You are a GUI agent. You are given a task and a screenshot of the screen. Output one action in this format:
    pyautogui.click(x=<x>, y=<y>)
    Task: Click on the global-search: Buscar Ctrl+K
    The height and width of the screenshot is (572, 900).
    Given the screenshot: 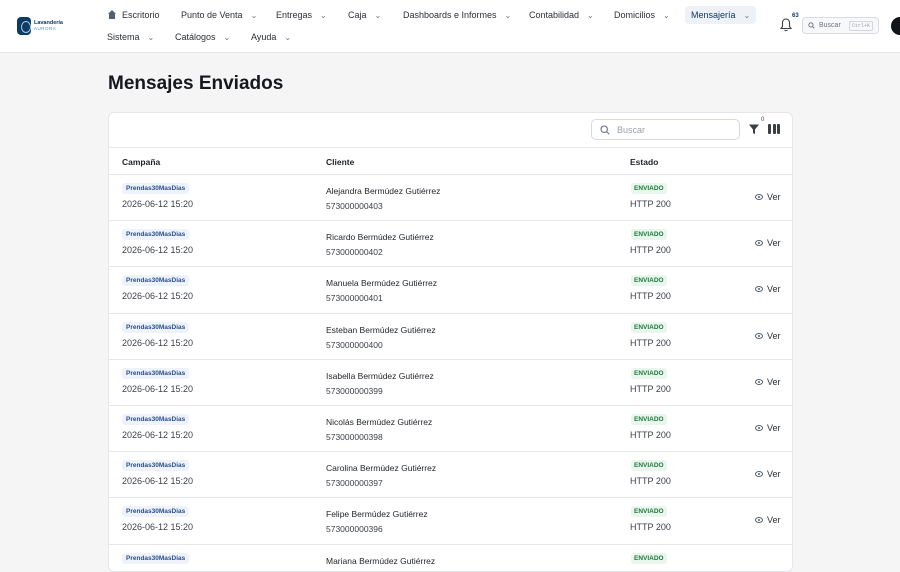 What is the action you would take?
    pyautogui.click(x=840, y=25)
    